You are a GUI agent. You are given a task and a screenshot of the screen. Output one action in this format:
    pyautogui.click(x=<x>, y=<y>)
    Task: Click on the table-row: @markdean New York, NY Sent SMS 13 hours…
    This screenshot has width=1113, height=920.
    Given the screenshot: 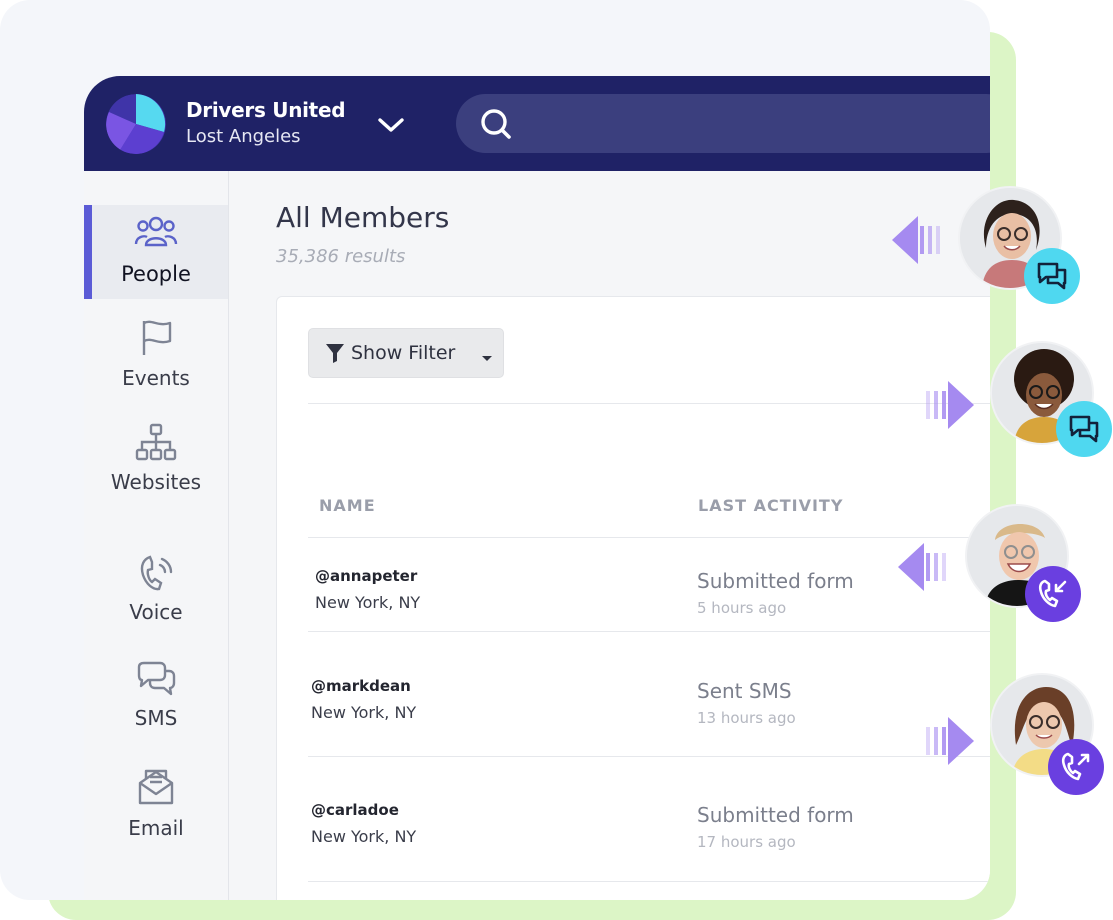 What is the action you would take?
    pyautogui.click(x=649, y=702)
    